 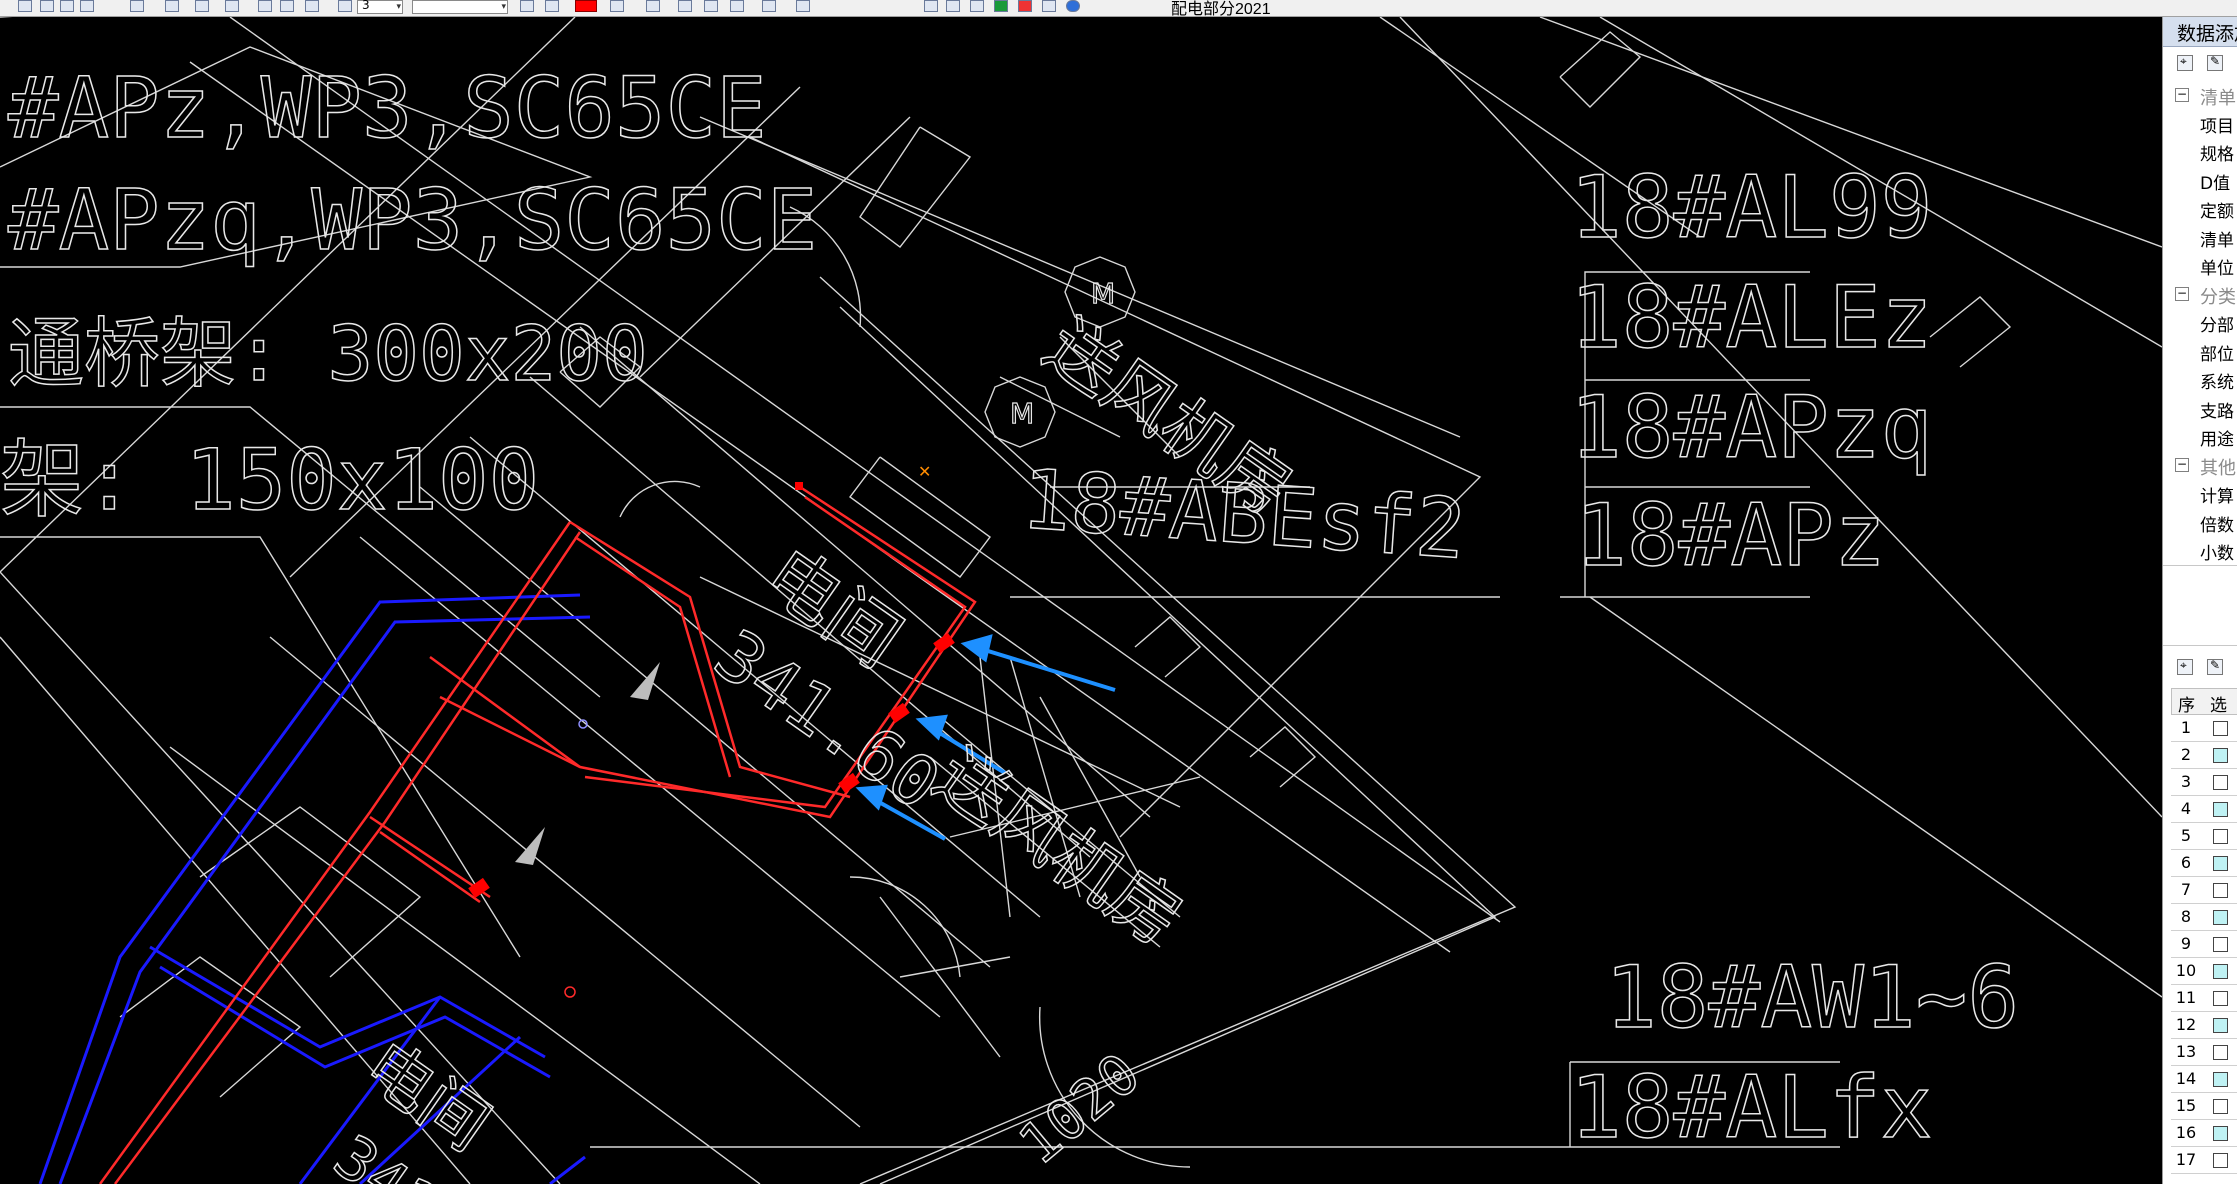 I want to click on lock-icon, so click(x=527, y=6).